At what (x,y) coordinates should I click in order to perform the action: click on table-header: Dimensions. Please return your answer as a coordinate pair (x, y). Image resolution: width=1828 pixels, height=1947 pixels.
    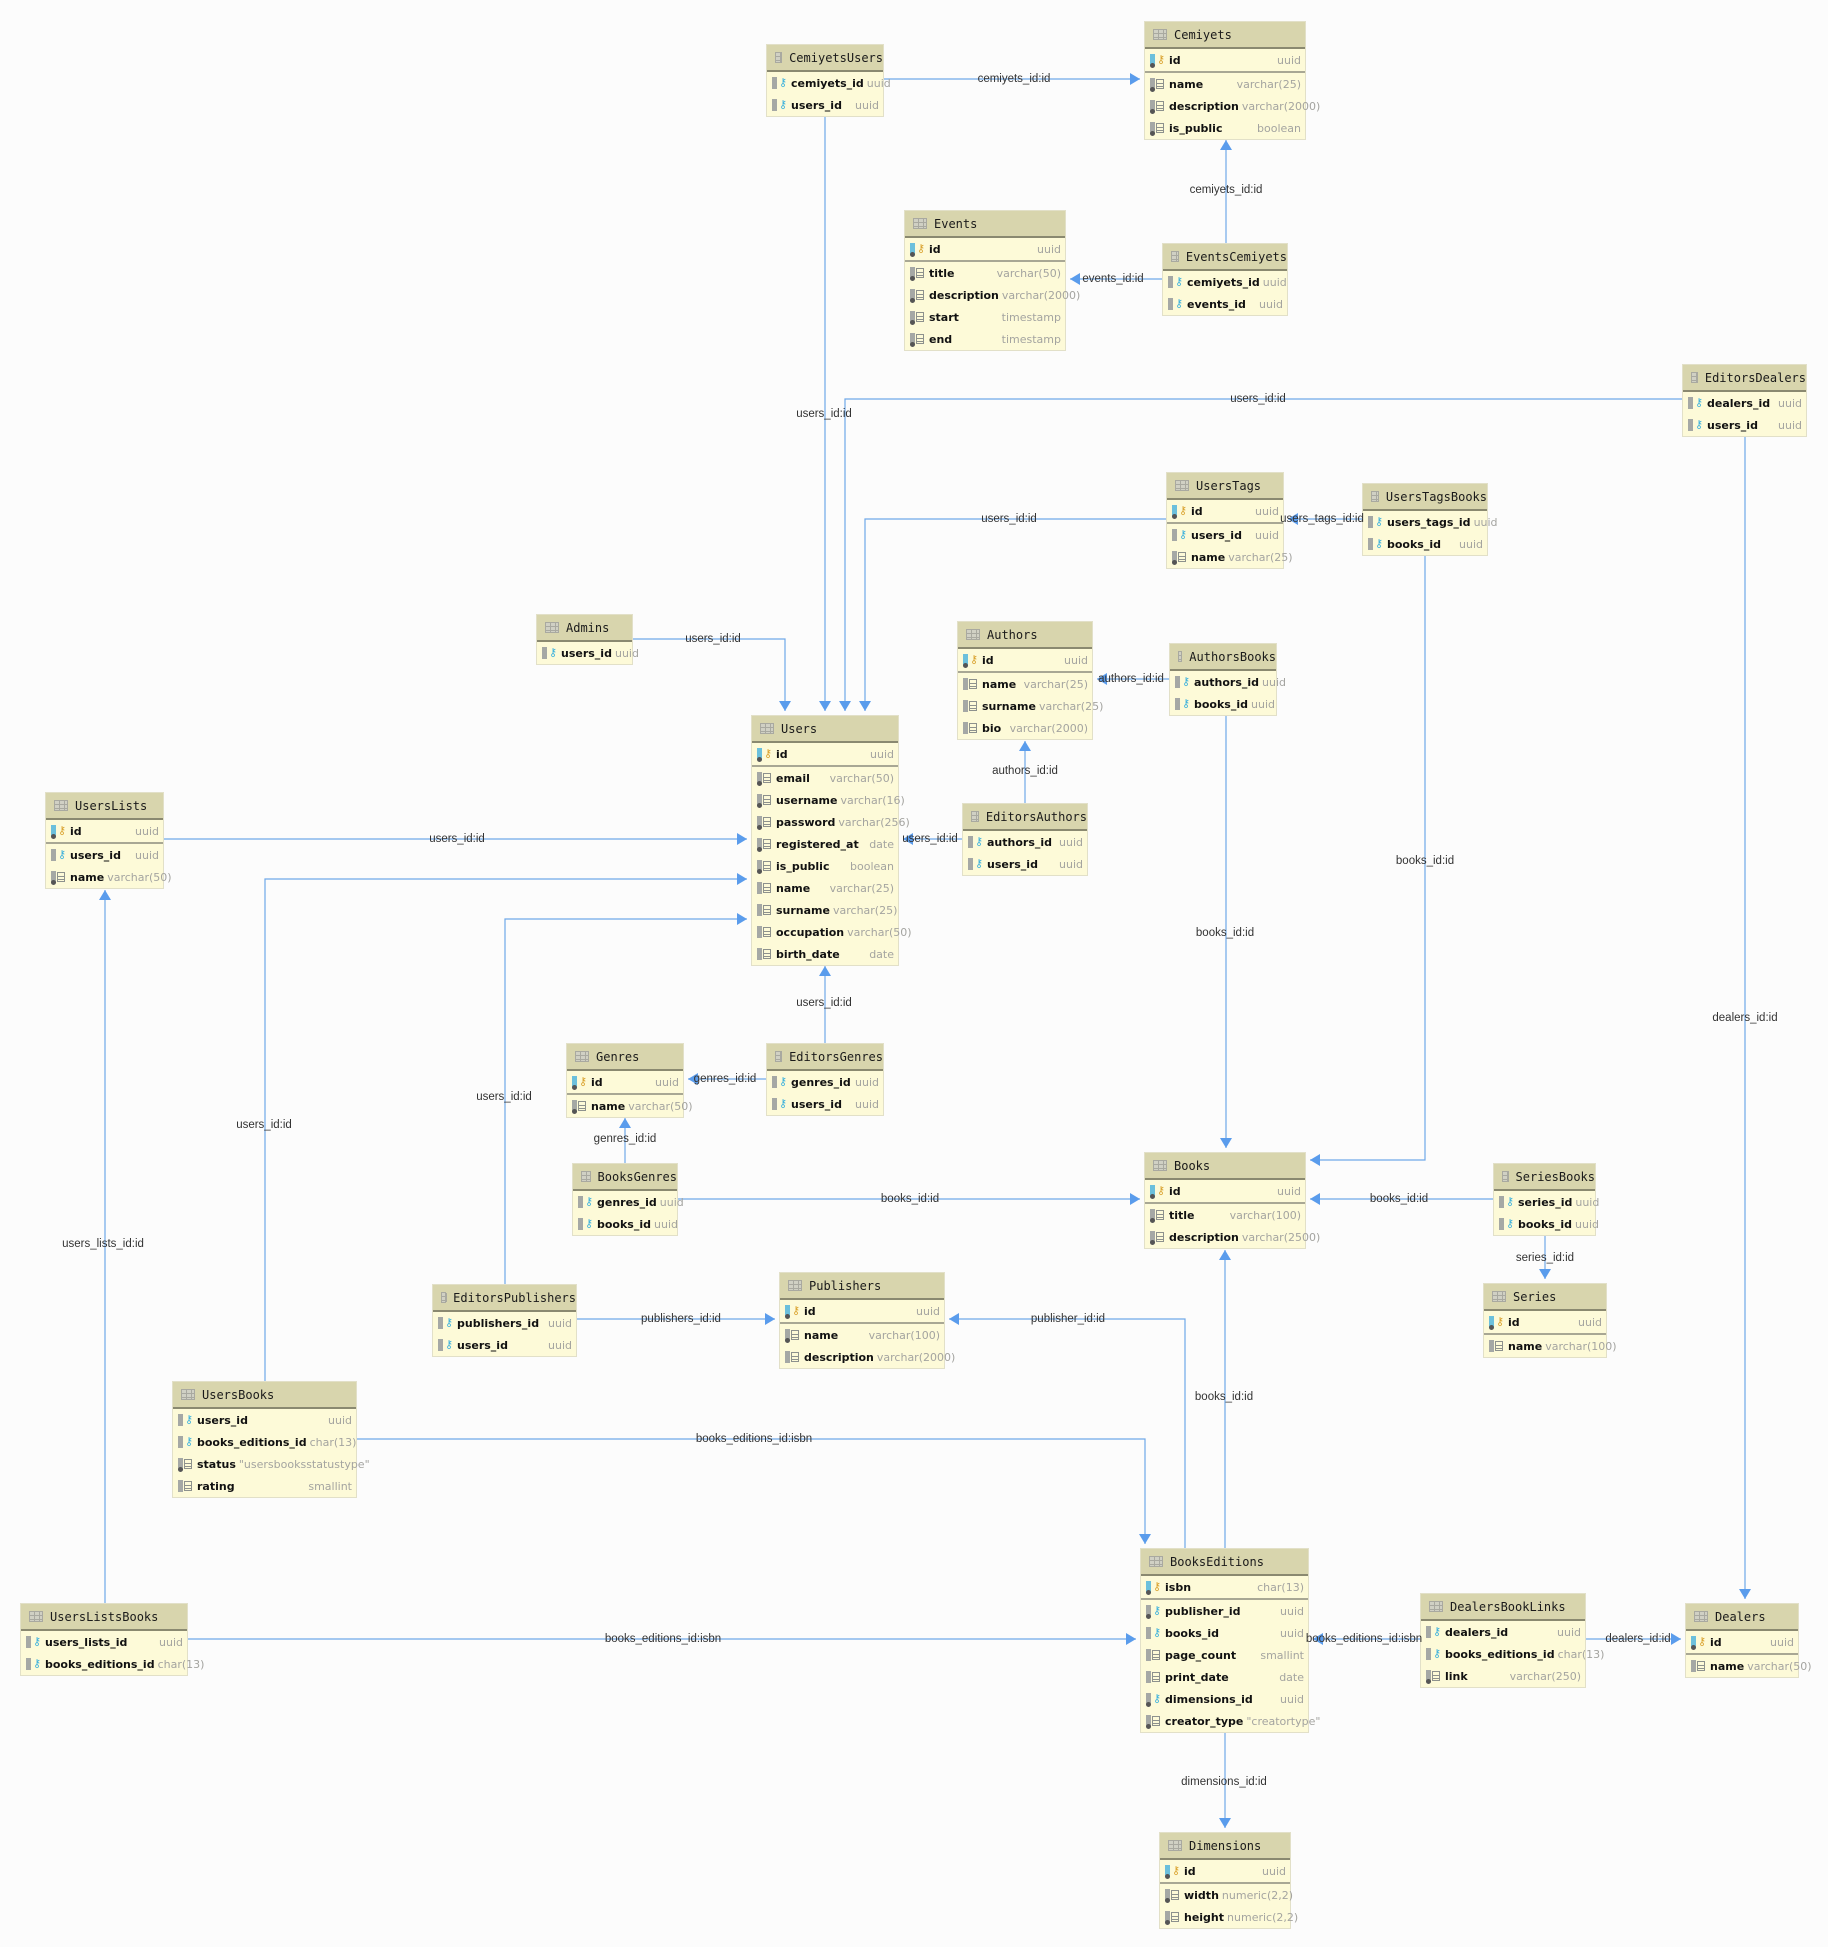
    Looking at the image, I should click on (1225, 1846).